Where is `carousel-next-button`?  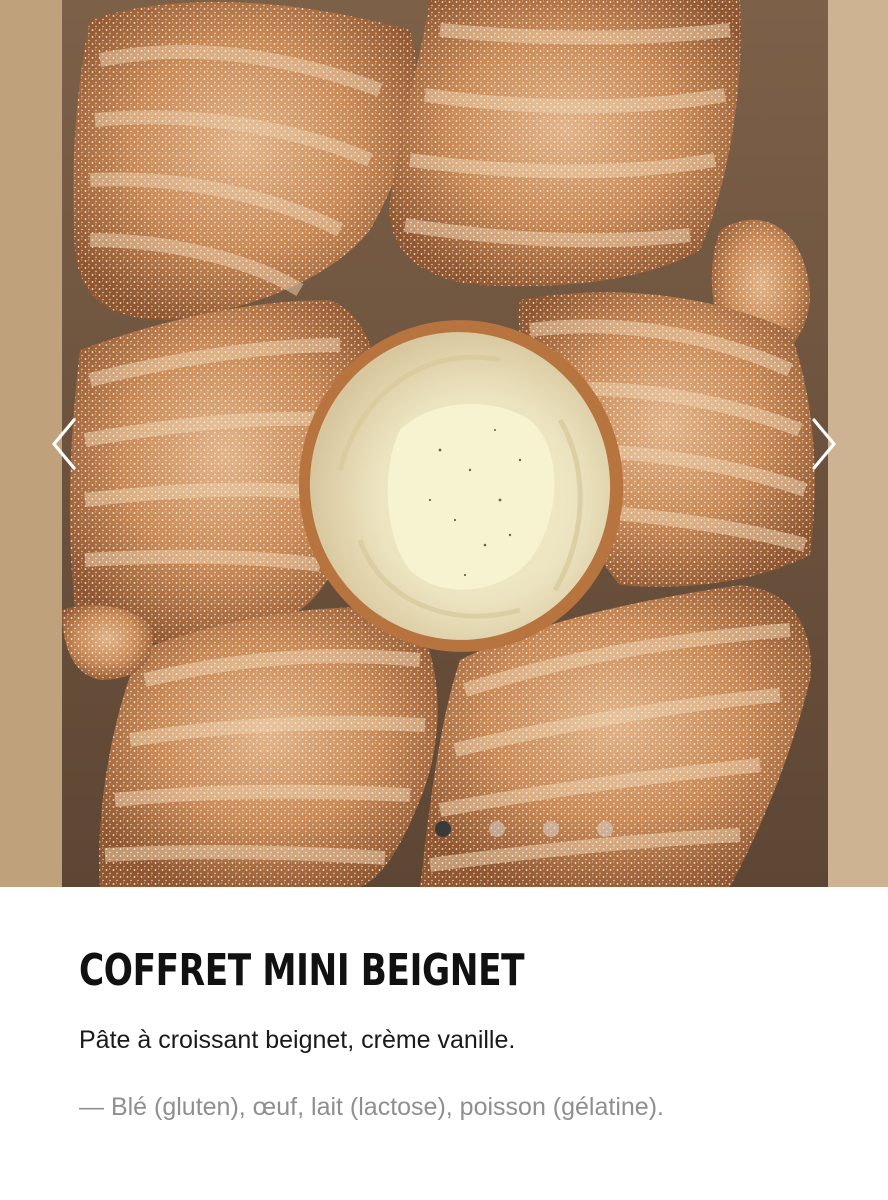 carousel-next-button is located at coordinates (824, 444).